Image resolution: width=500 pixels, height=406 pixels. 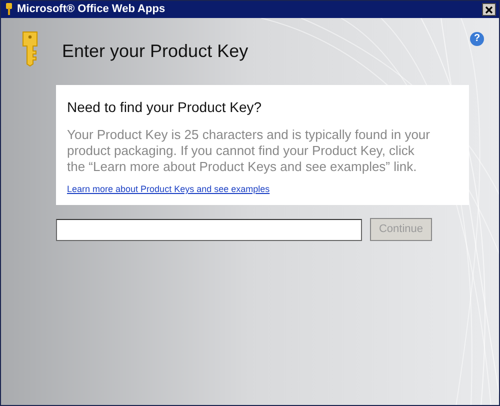 What do you see at coordinates (249, 151) in the screenshot?
I see `card-text: Your Product Key is 25 characters and is typically found in your product packaging. If you cannot find your Product Key, click the “Learn more about Product Keys and see examples” link.` at bounding box center [249, 151].